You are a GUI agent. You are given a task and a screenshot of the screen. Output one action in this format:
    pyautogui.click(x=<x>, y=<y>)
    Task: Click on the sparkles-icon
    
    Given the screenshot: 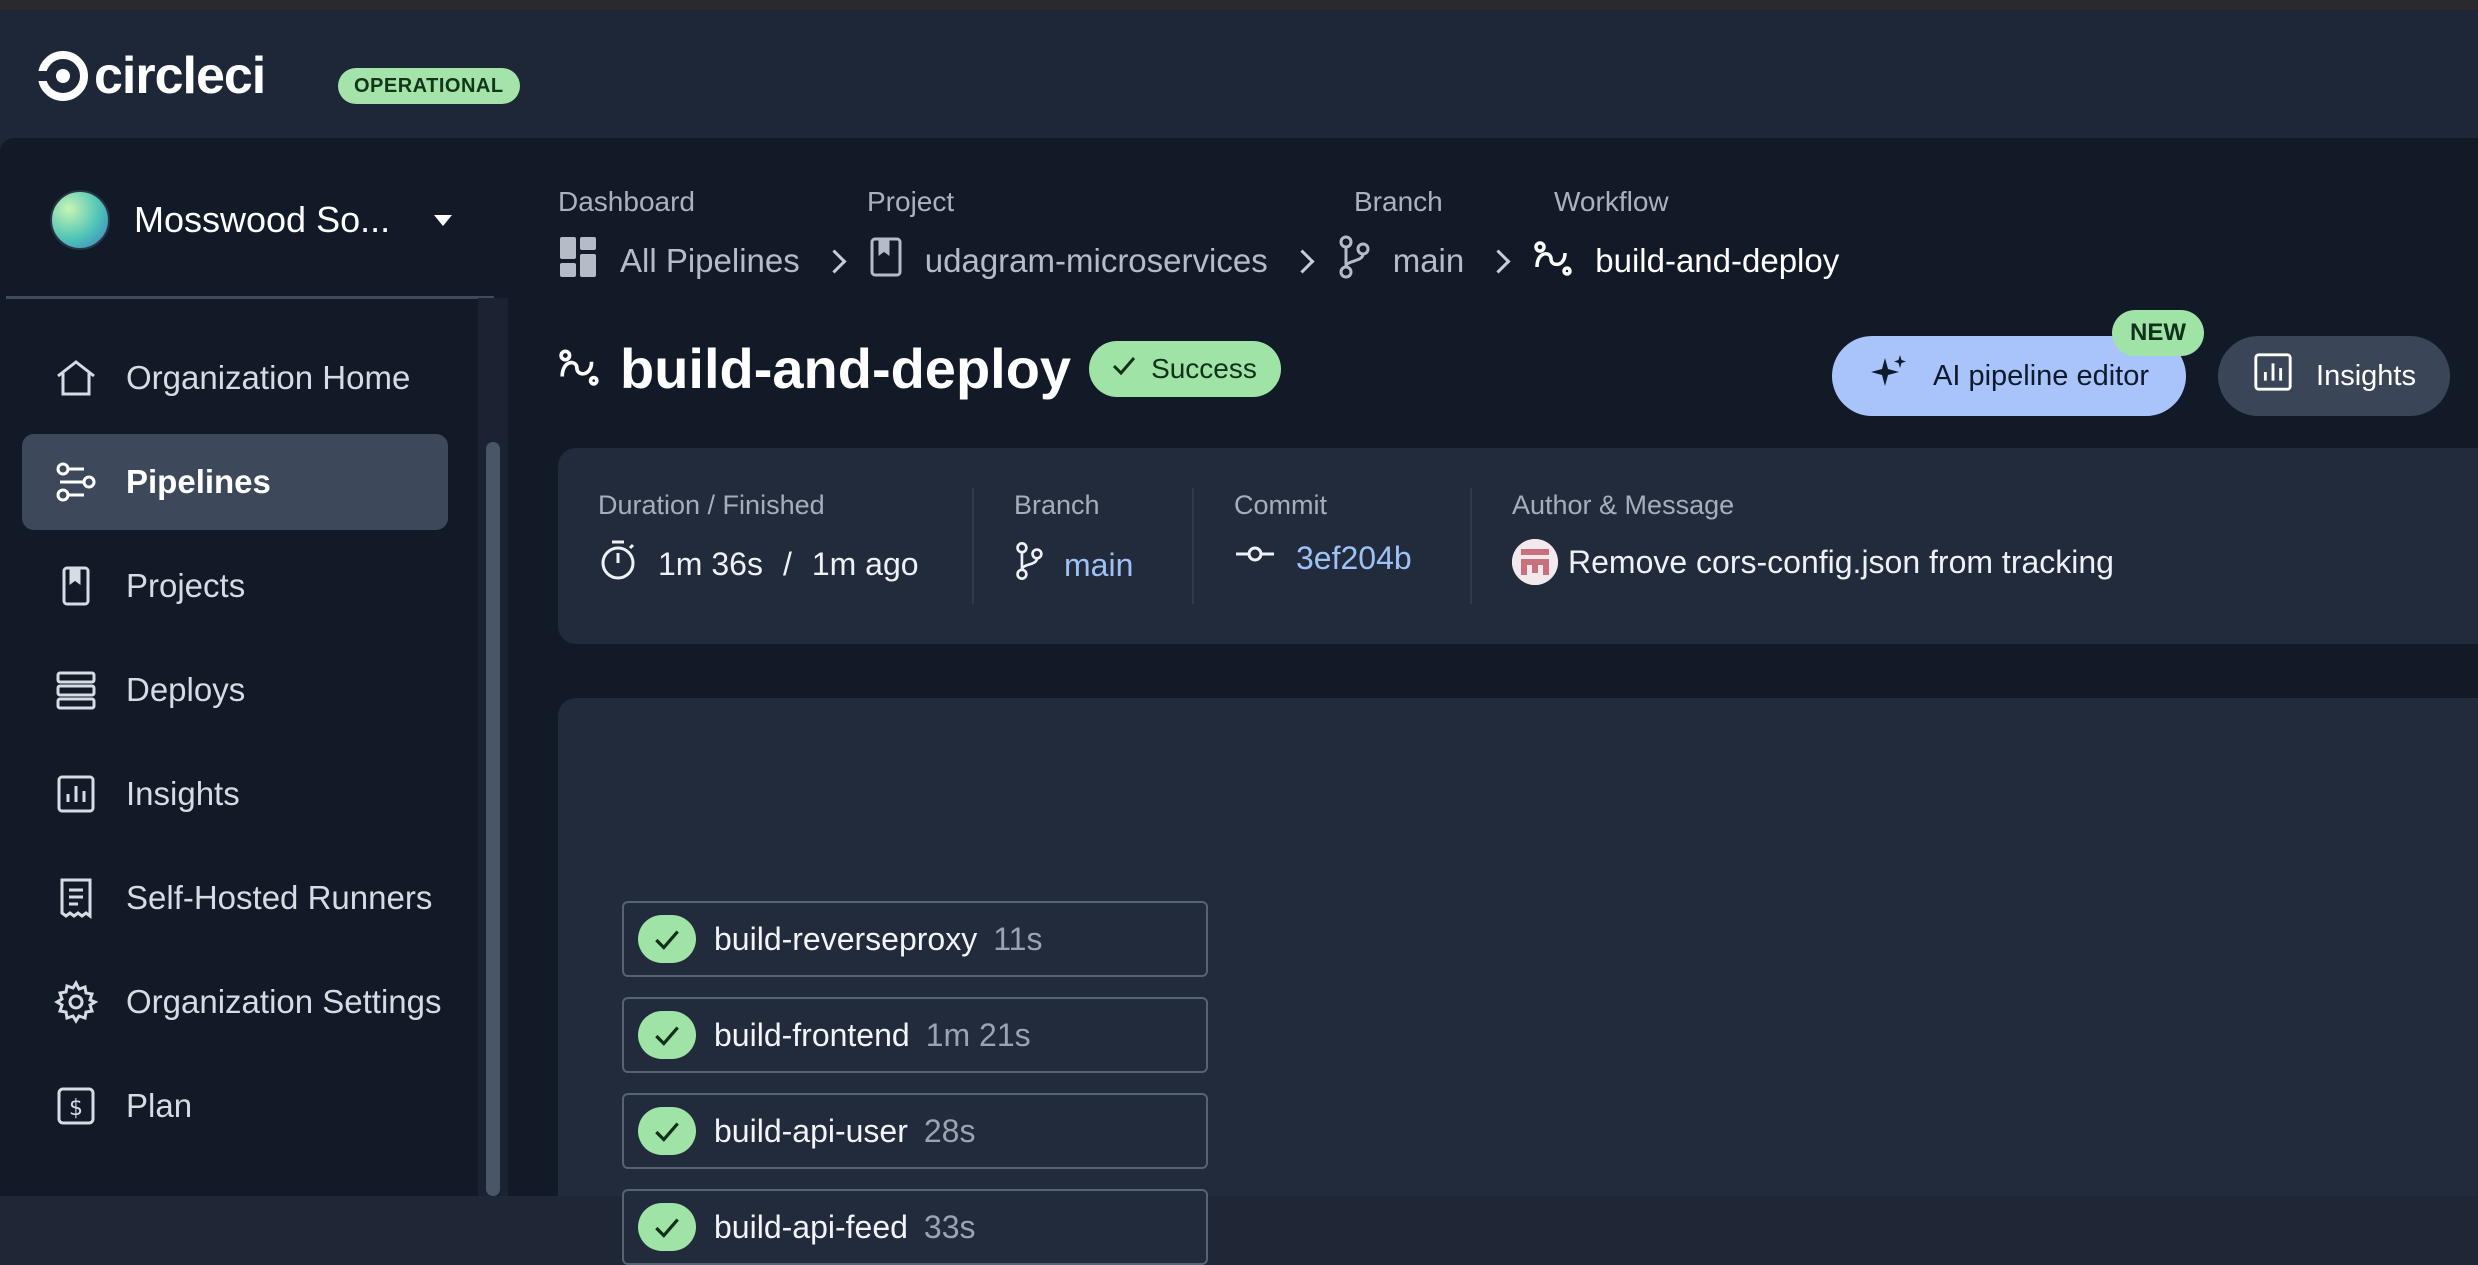 What is the action you would take?
    pyautogui.click(x=1889, y=376)
    